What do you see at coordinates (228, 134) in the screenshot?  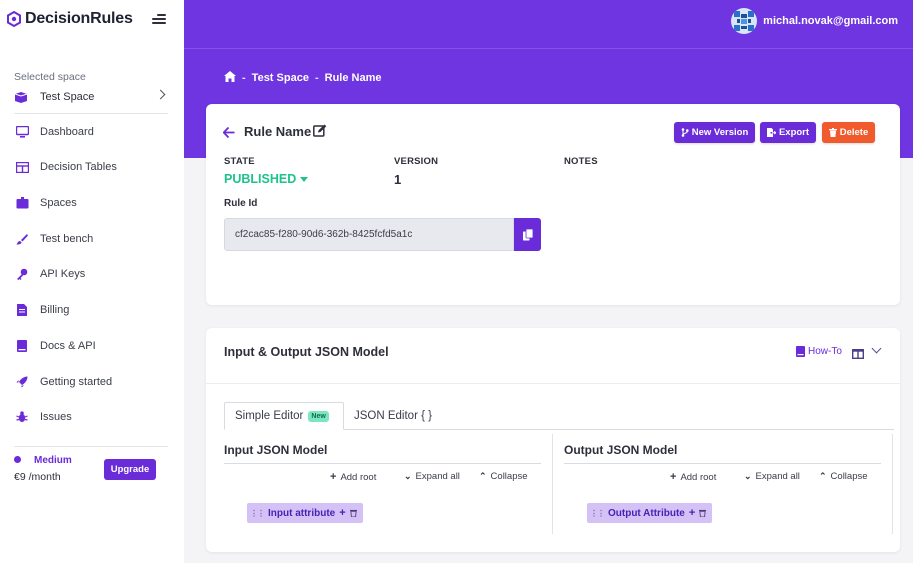 I see `back-arrow-icon` at bounding box center [228, 134].